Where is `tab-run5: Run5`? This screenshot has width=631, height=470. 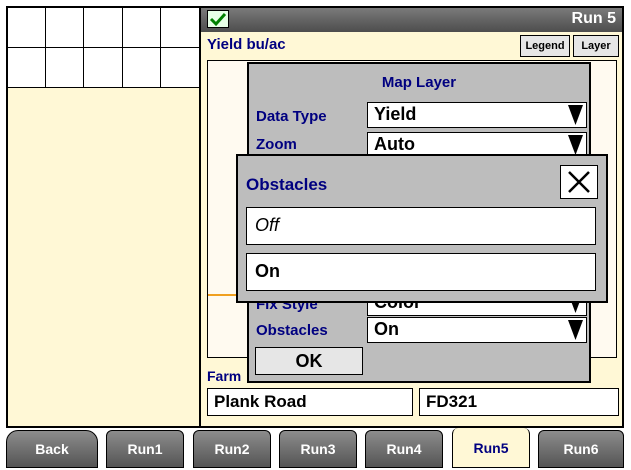 tab-run5: Run5 is located at coordinates (491, 448).